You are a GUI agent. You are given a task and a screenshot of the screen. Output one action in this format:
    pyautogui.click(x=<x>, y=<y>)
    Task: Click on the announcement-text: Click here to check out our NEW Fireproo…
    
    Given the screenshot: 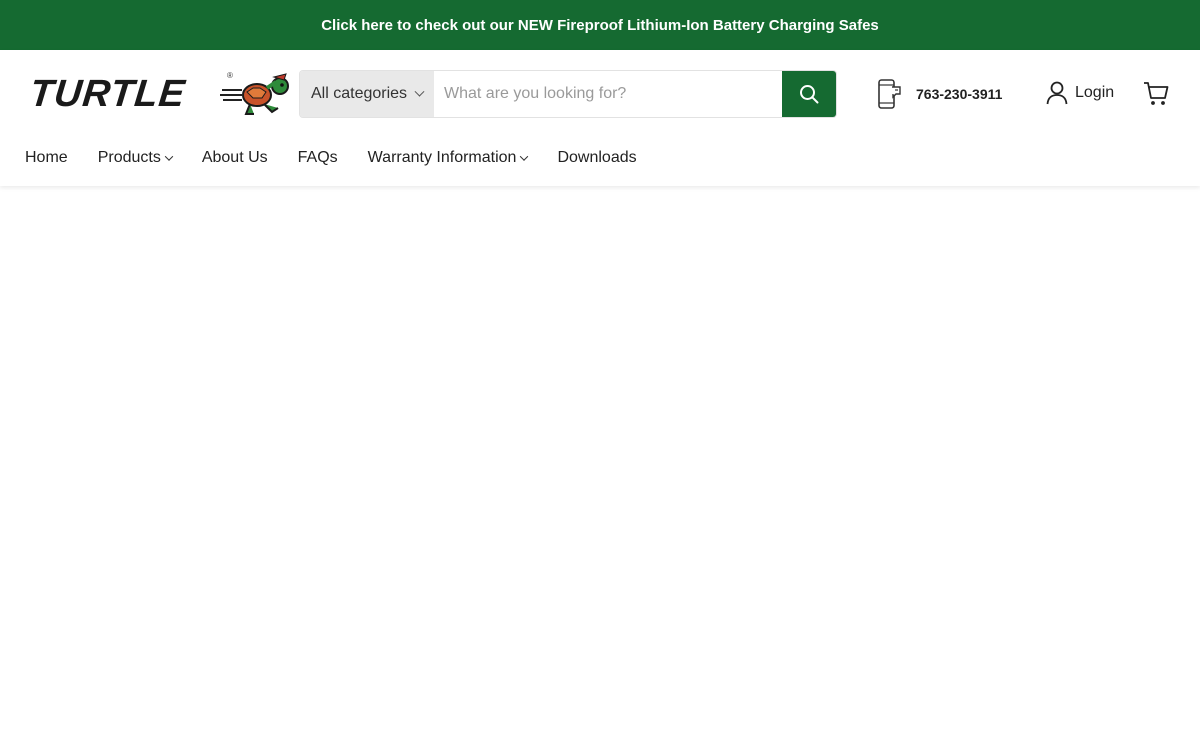 What is the action you would take?
    pyautogui.click(x=600, y=25)
    